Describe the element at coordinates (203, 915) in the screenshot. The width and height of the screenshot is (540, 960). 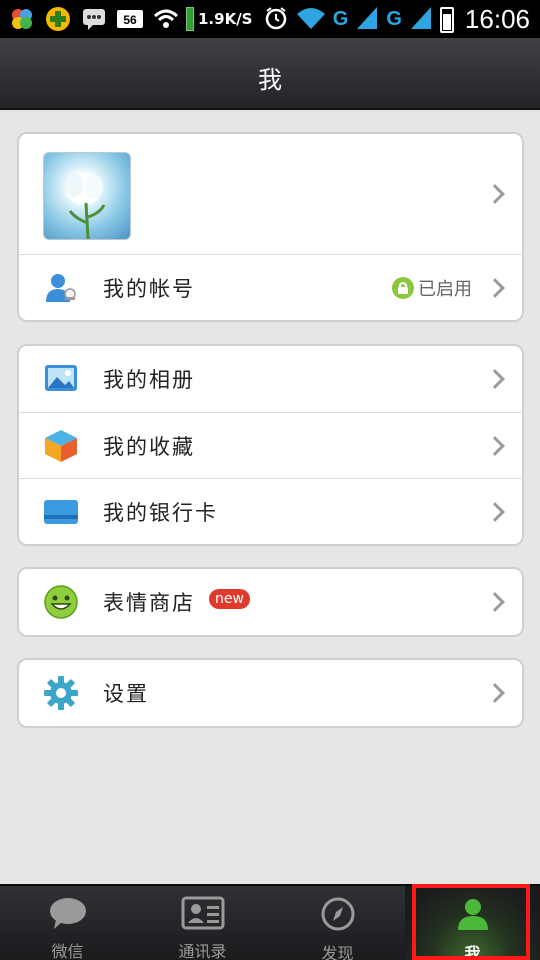
I see `contacts-card-icon` at that location.